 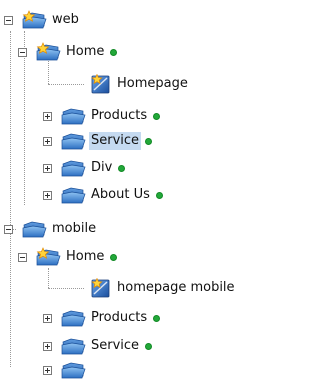 I want to click on tree-node-web-homepage: Homepage, so click(x=140, y=84).